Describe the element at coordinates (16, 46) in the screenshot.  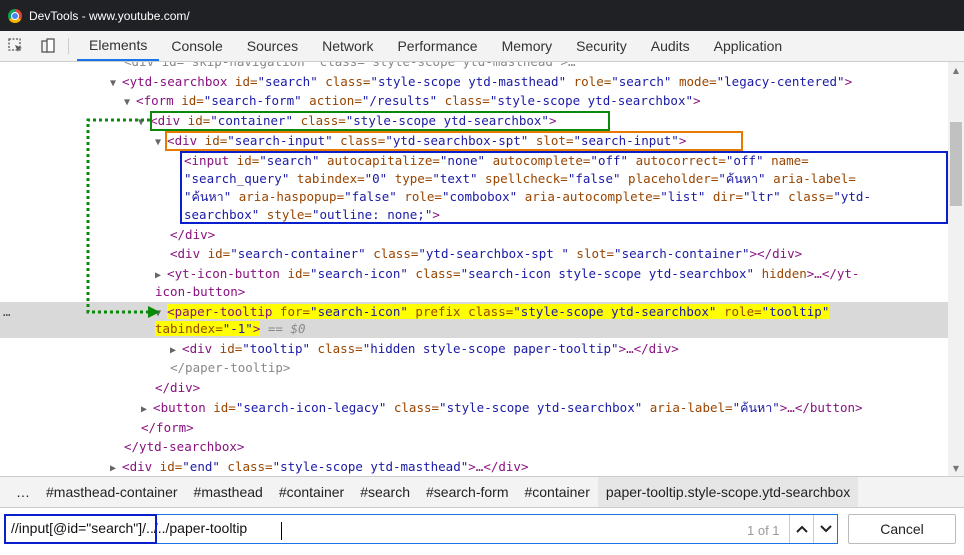
I see `inspect-element-icon` at that location.